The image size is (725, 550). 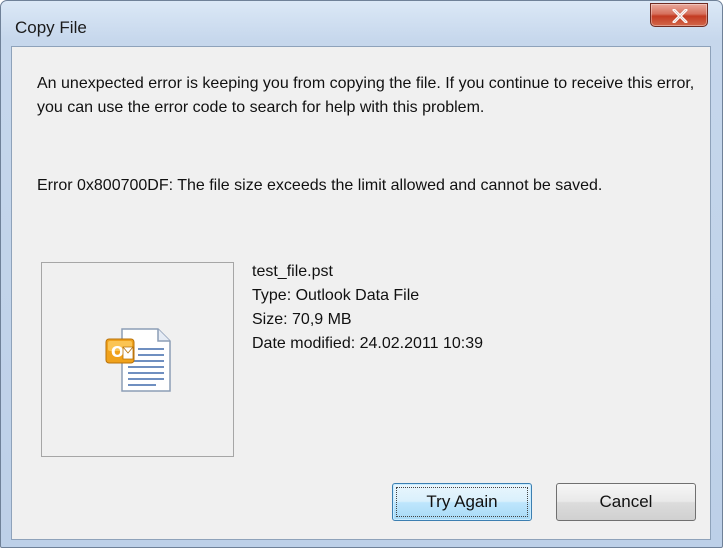 I want to click on title-bar: Copy File, so click(x=361, y=23).